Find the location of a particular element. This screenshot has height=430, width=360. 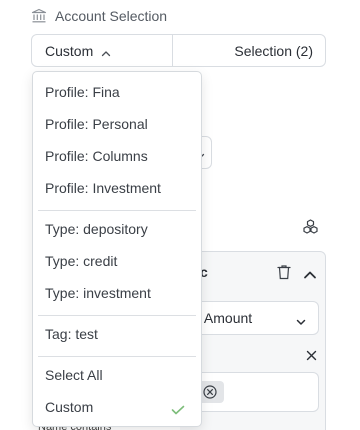

menu-item-label: Profile: Fina is located at coordinates (82, 92).